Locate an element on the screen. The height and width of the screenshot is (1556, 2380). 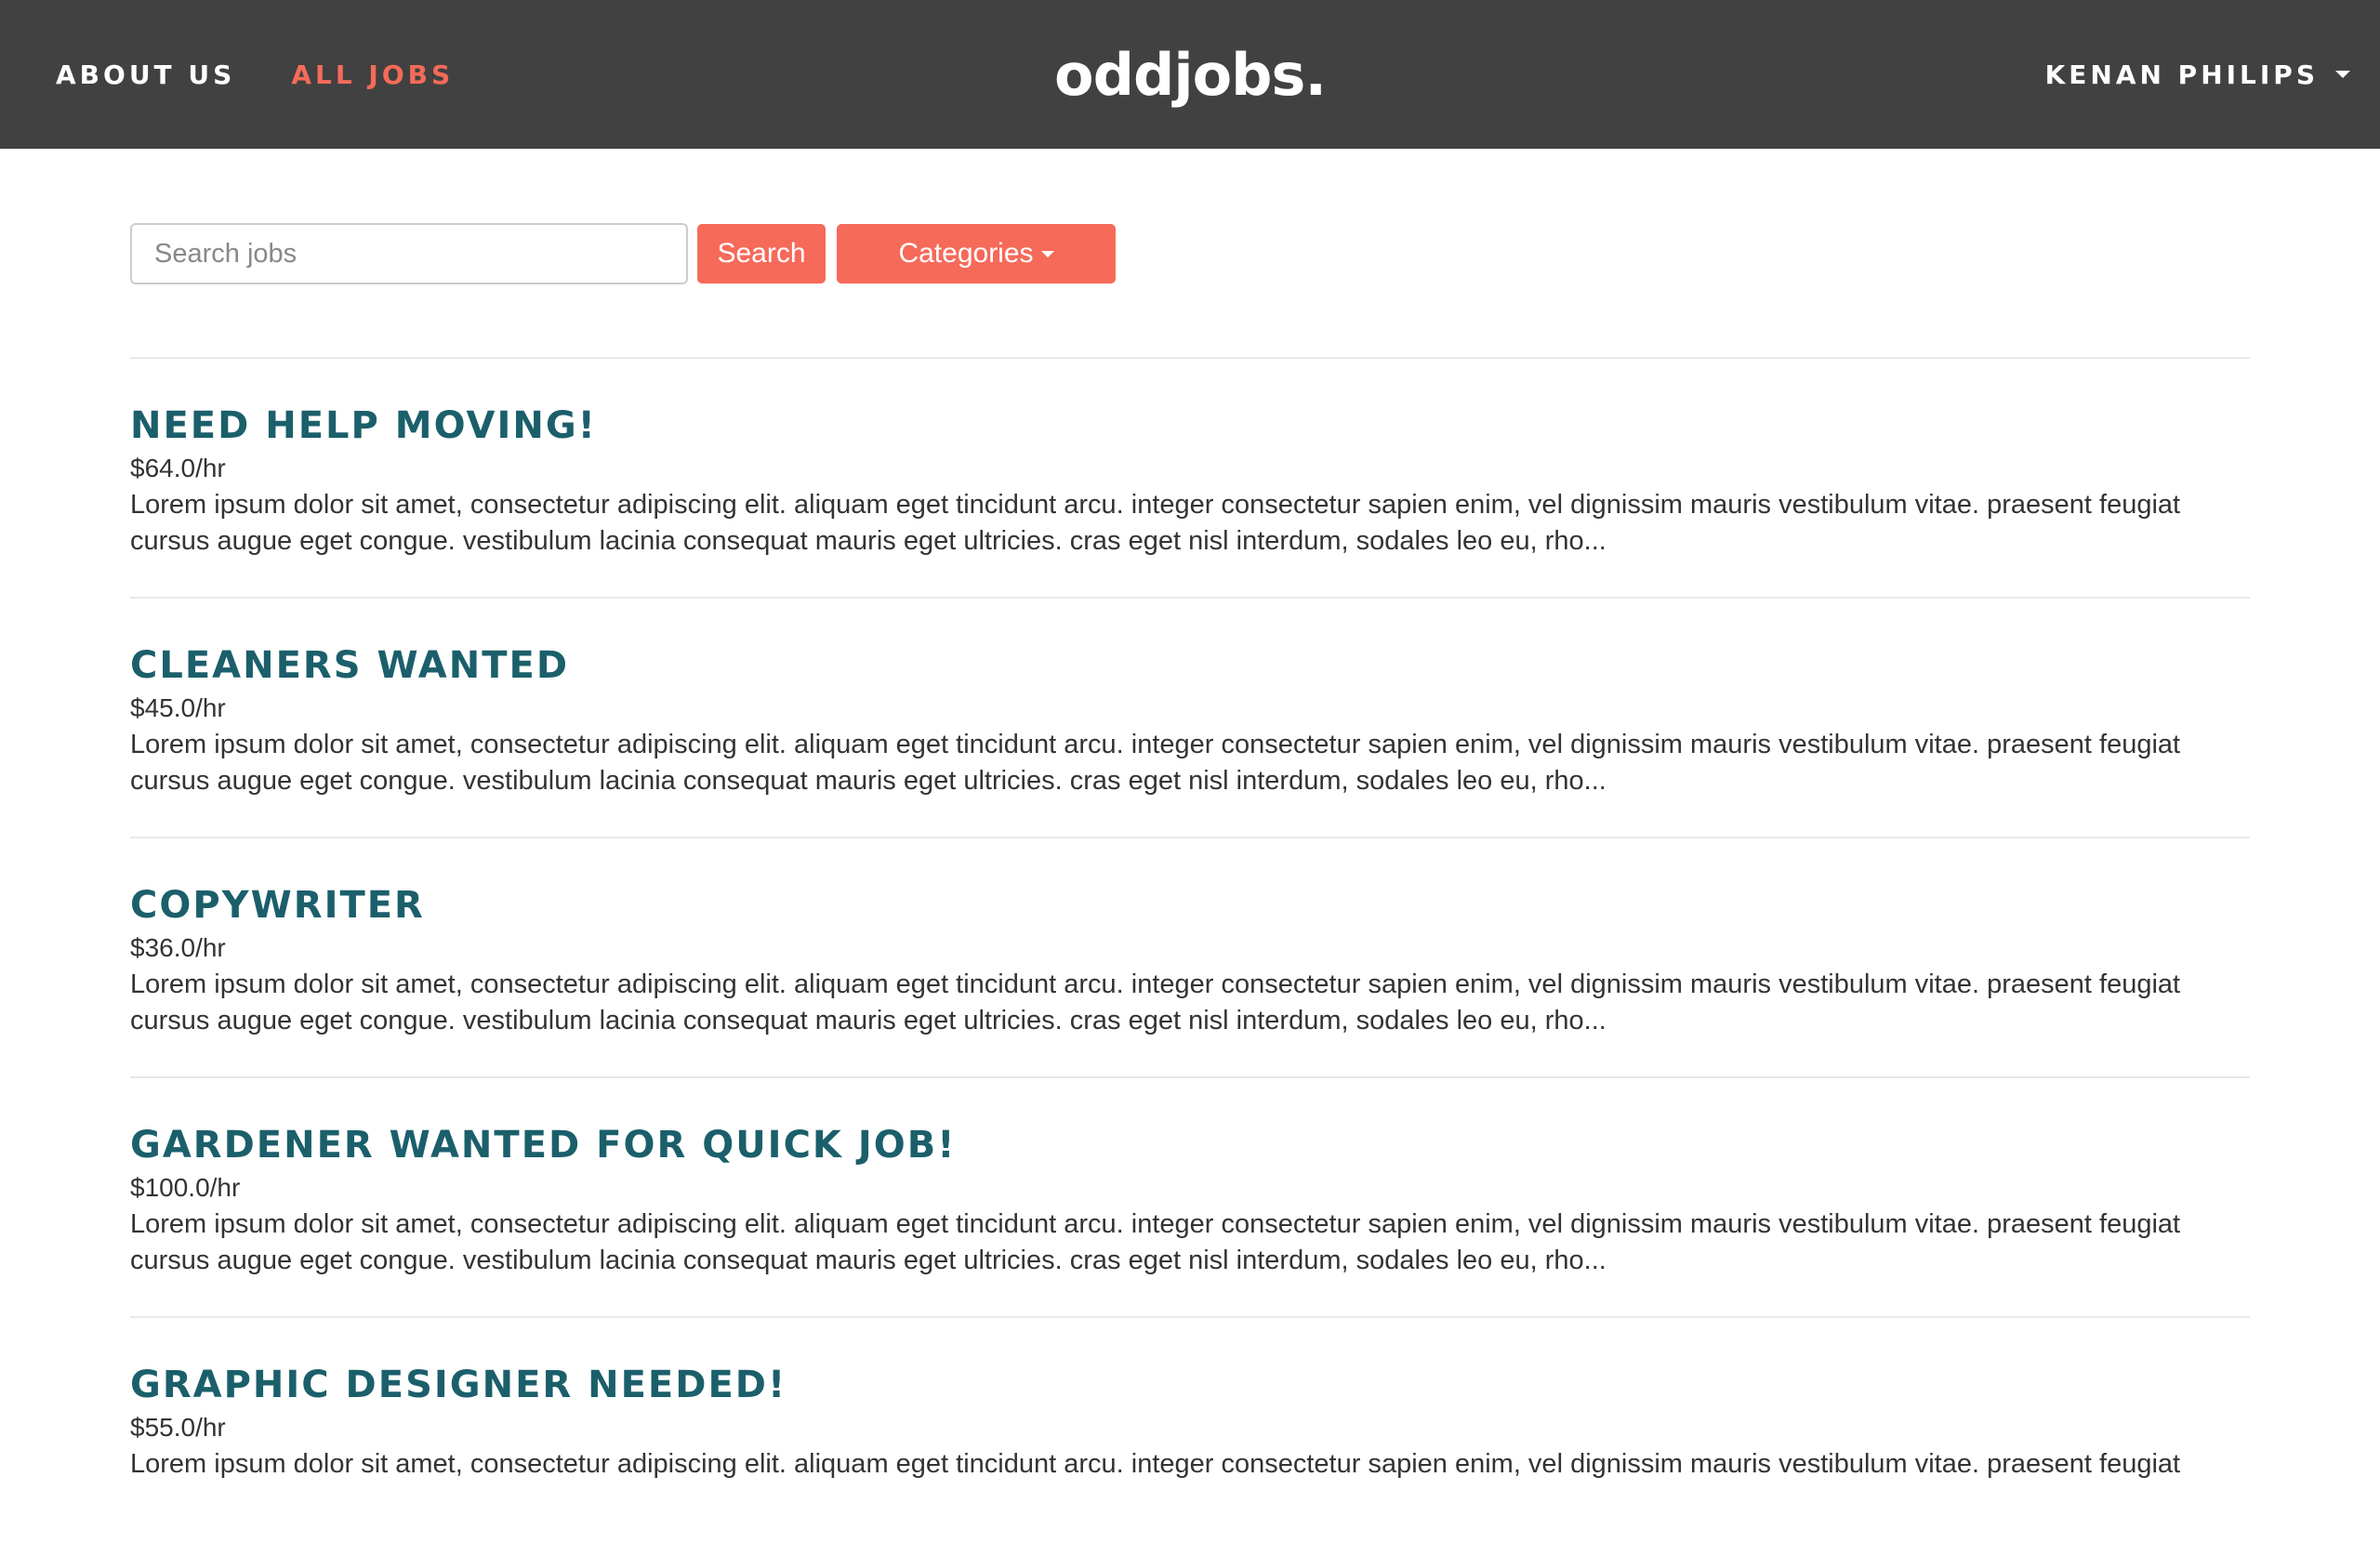
job-rate: $55.0/hr is located at coordinates (178, 1427).